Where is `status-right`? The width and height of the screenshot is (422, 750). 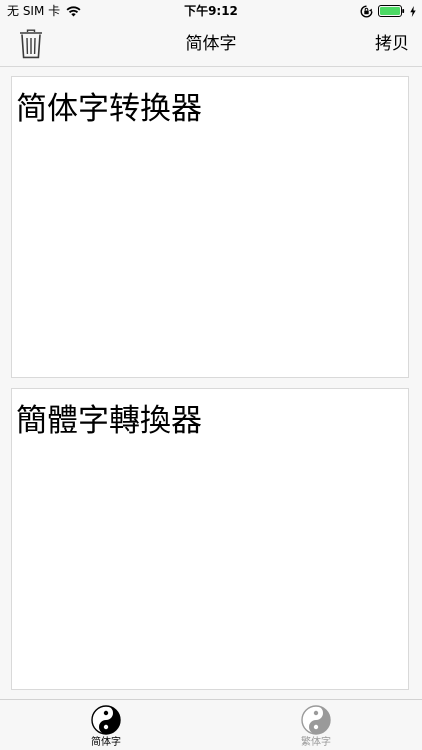
status-right is located at coordinates (388, 11).